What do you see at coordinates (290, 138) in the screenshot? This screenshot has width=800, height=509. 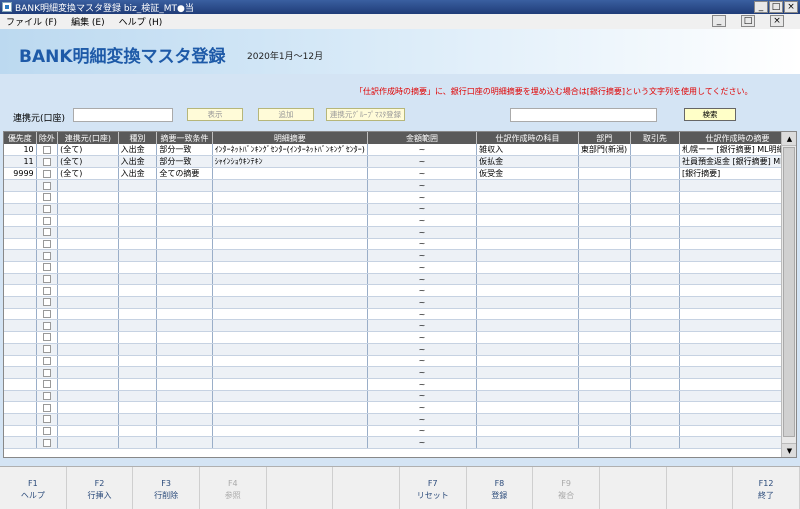 I see `col-description: 明細摘要` at bounding box center [290, 138].